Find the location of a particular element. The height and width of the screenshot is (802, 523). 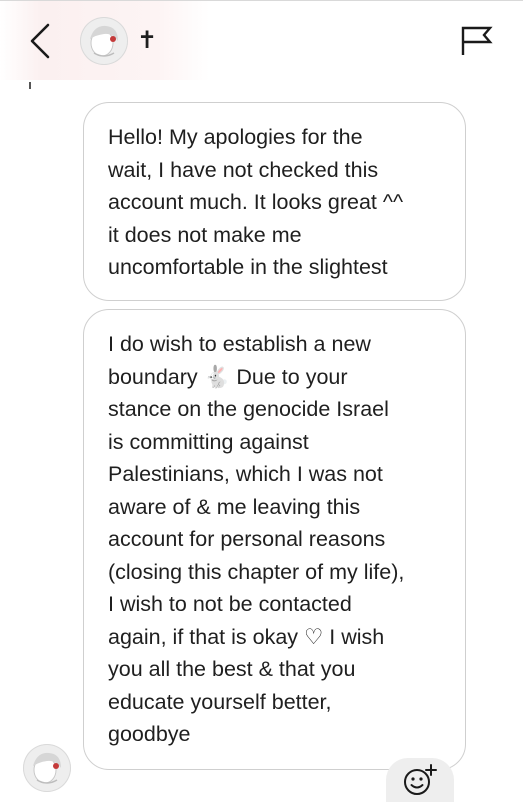

report-button is located at coordinates (477, 41).